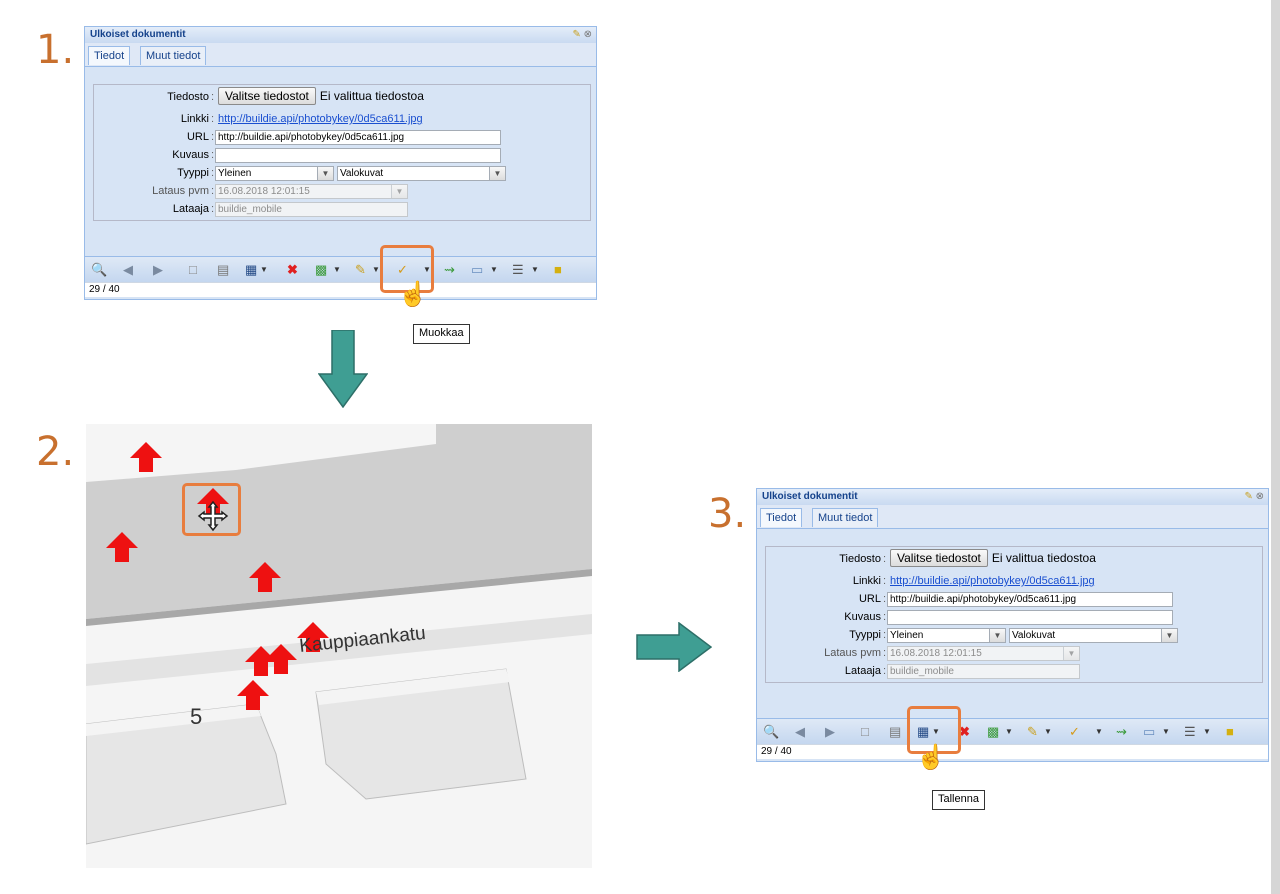  What do you see at coordinates (146, 457) in the screenshot?
I see `photo-marker` at bounding box center [146, 457].